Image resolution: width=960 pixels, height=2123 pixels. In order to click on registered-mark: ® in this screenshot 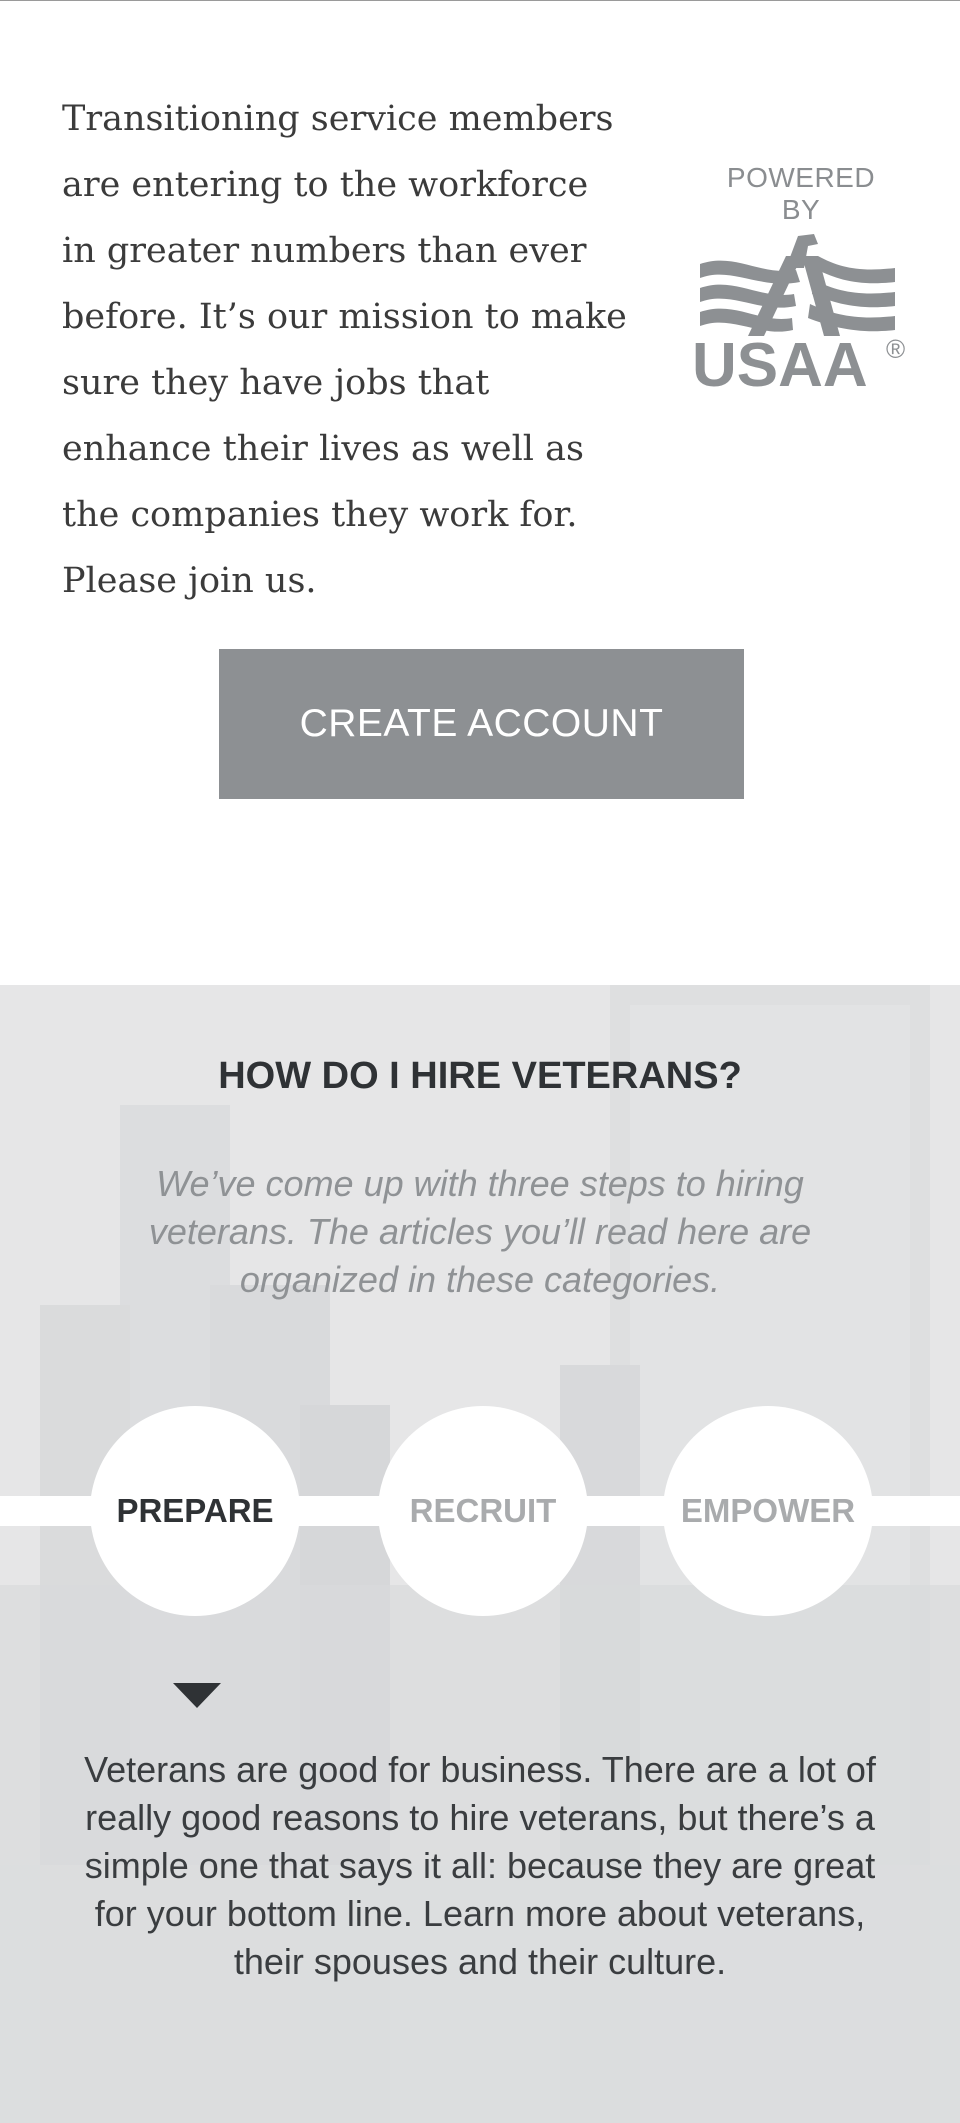, I will do `click(895, 349)`.